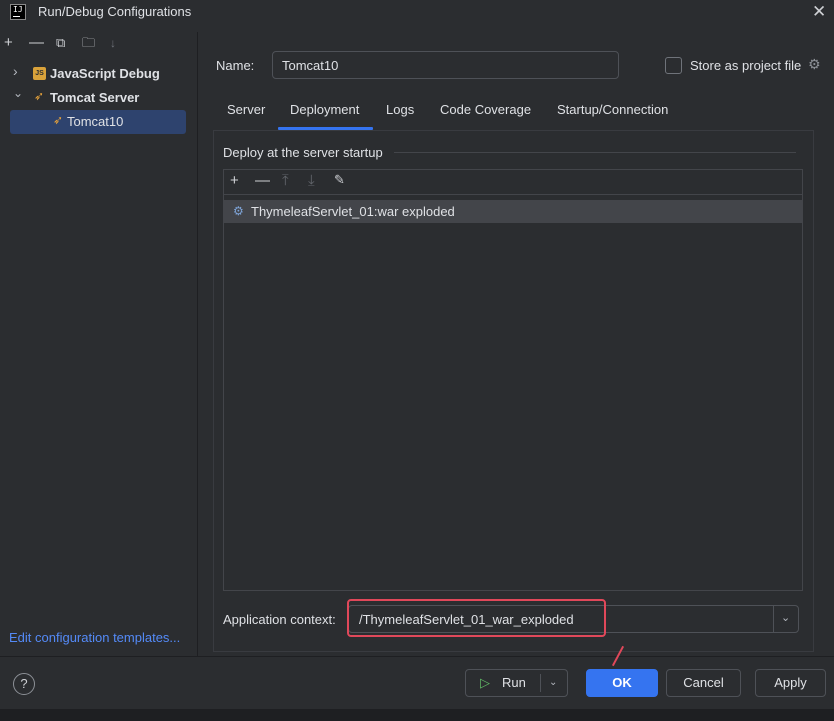 The height and width of the screenshot is (721, 834). I want to click on store-as-project-file-checkbox, so click(673, 65).